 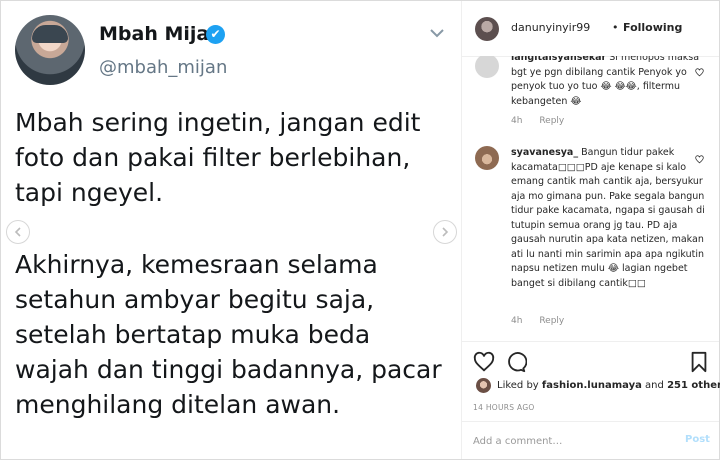 I want to click on next-media-button, so click(x=445, y=232).